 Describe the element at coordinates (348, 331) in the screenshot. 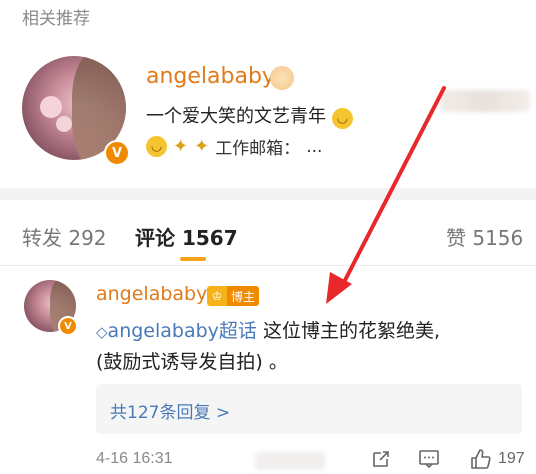

I see `comment-text-line1: 这位博主的花絮绝美,` at that location.